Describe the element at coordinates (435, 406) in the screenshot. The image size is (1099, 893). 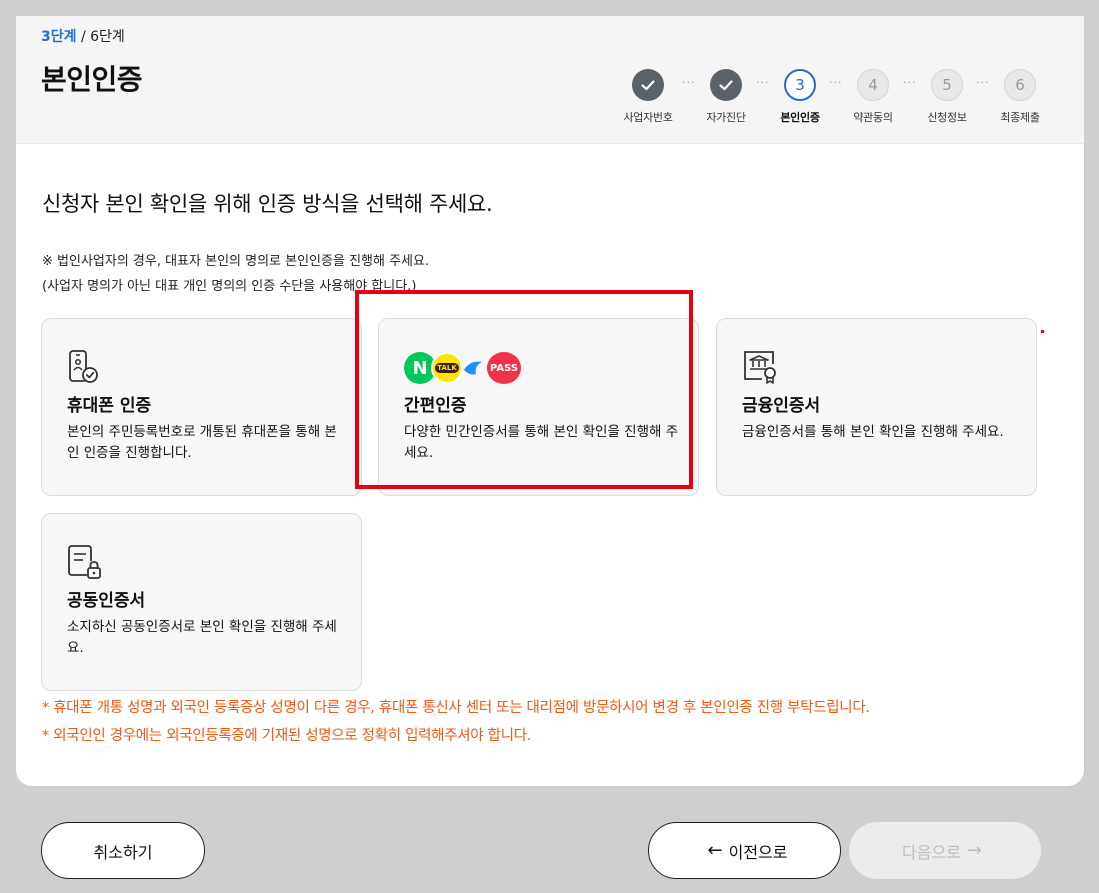
I see `card-title: 간편인증` at that location.